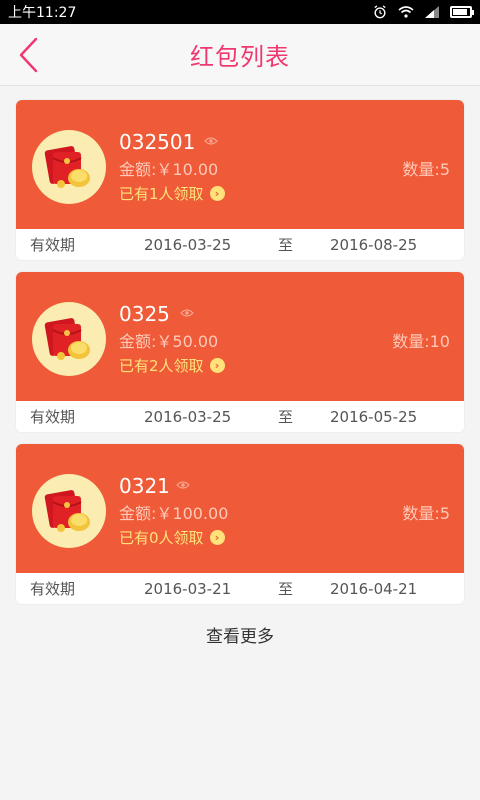 Image resolution: width=480 pixels, height=800 pixels. Describe the element at coordinates (421, 341) in the screenshot. I see `packet-quantity: 数量:10` at that location.